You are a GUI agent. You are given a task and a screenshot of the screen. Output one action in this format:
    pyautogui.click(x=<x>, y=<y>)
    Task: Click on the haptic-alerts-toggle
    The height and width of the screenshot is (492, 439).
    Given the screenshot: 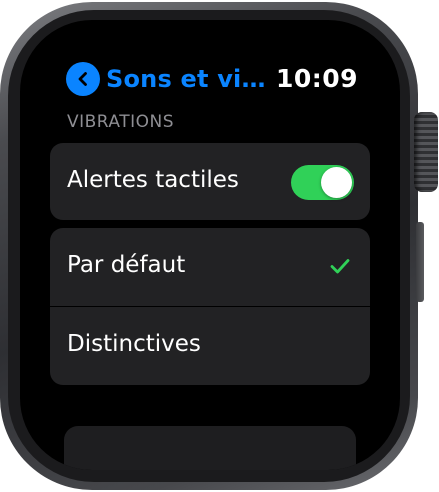 What is the action you would take?
    pyautogui.click(x=322, y=182)
    